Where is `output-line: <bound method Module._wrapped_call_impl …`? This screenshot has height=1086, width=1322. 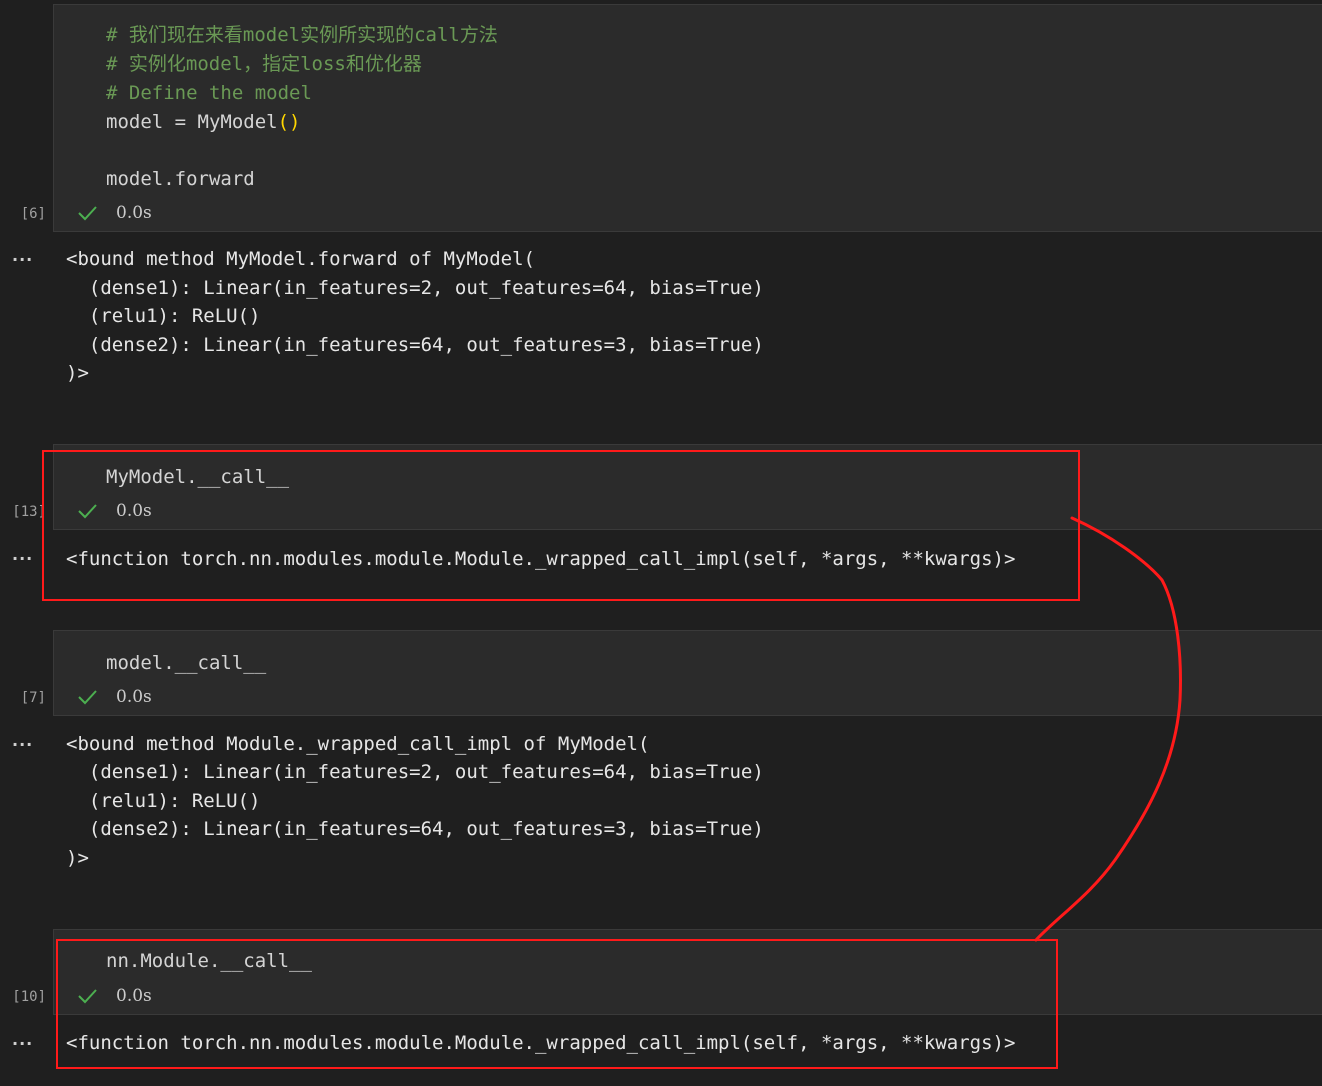
output-line: <bound method Module._wrapped_call_impl … is located at coordinates (358, 744).